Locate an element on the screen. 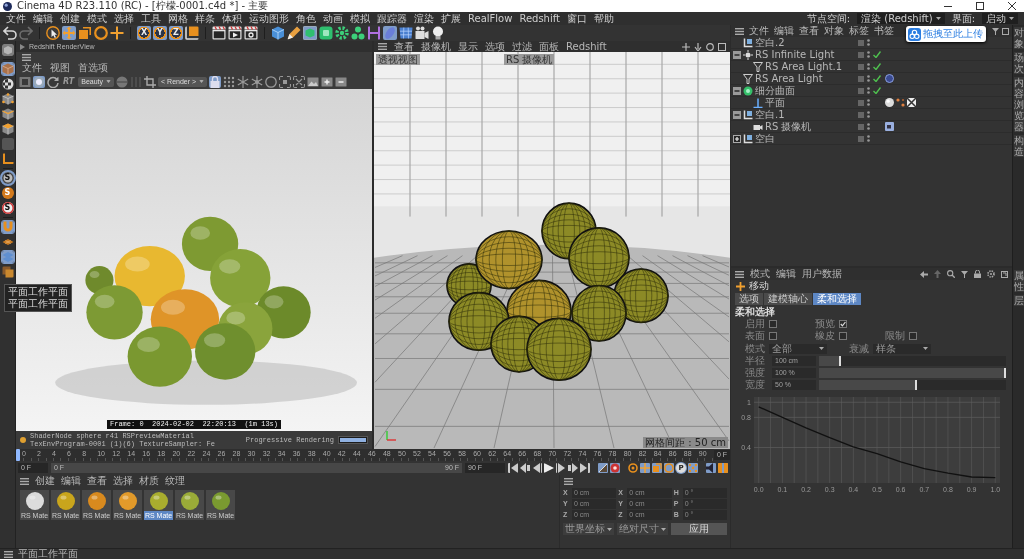  menu-item: 选项 is located at coordinates (495, 46).